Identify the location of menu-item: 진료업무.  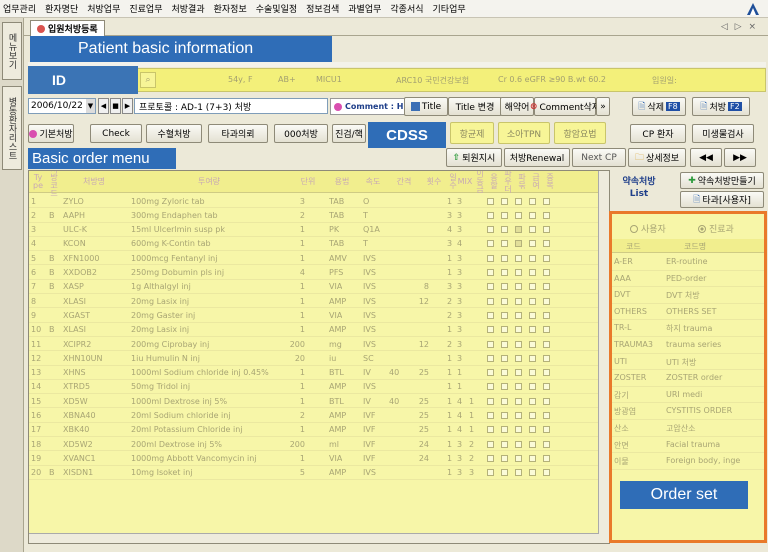
(145, 8).